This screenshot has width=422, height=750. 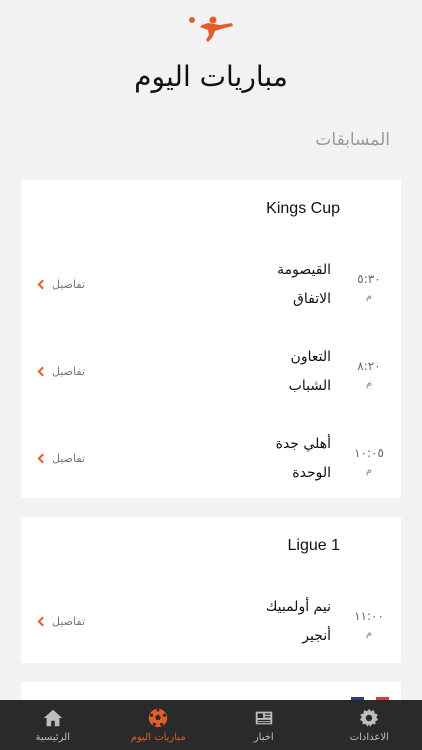 What do you see at coordinates (211, 286) in the screenshot?
I see `match-row: ٥:٣٠ م القيصومة الاتفاق تفاصيل` at bounding box center [211, 286].